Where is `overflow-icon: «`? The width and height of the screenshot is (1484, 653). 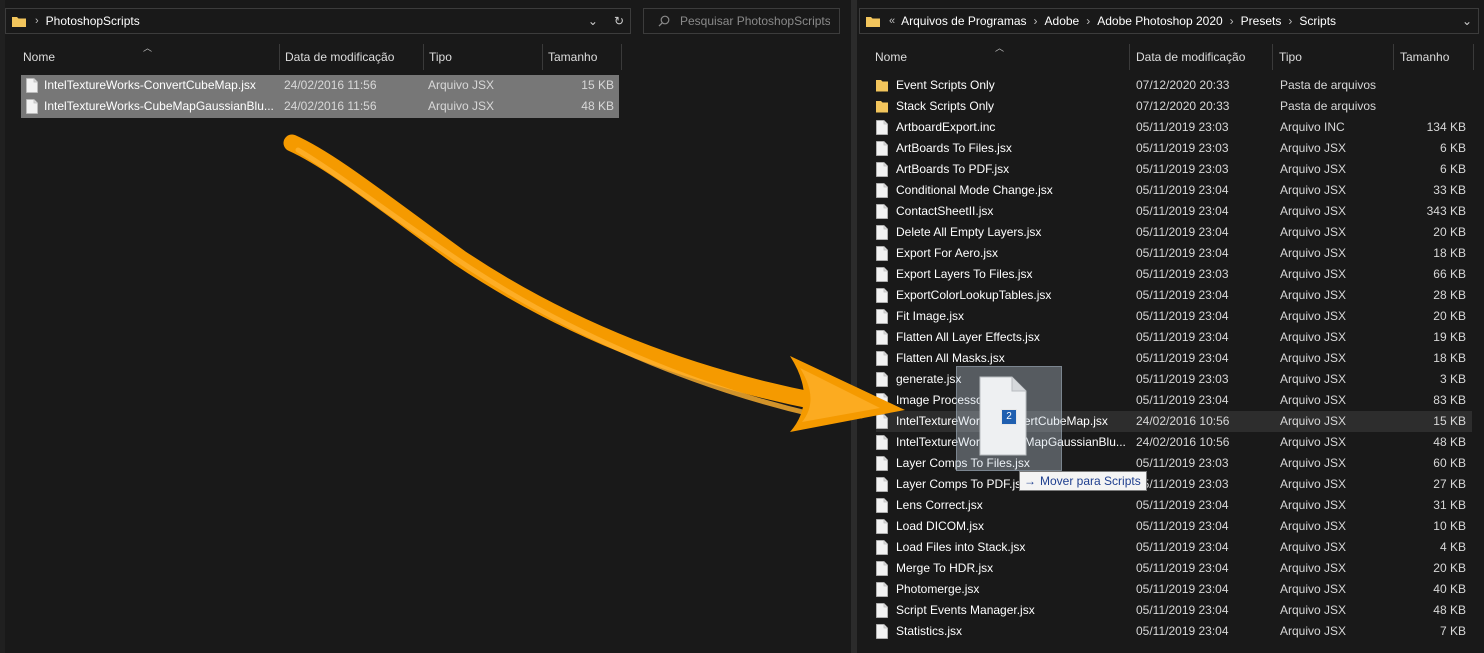
overflow-icon: « is located at coordinates (892, 21).